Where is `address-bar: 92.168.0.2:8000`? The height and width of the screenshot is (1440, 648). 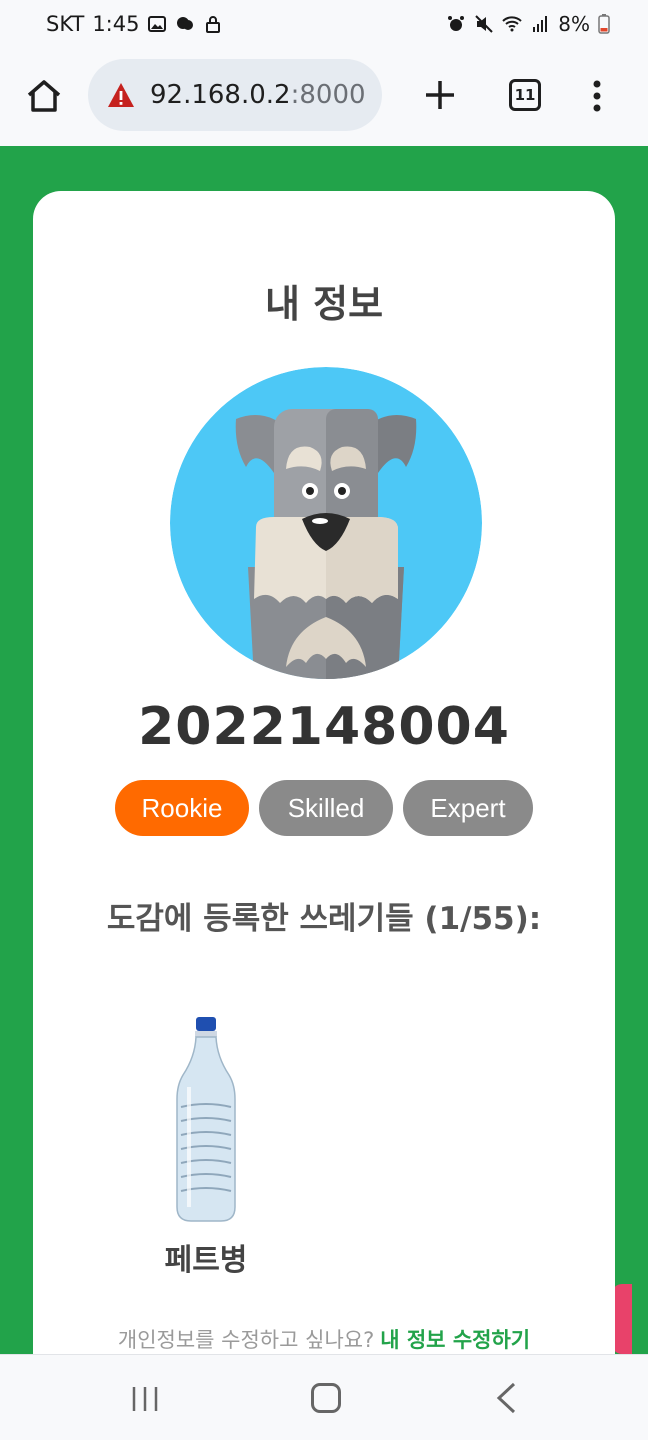
address-bar: 92.168.0.2:8000 is located at coordinates (235, 95).